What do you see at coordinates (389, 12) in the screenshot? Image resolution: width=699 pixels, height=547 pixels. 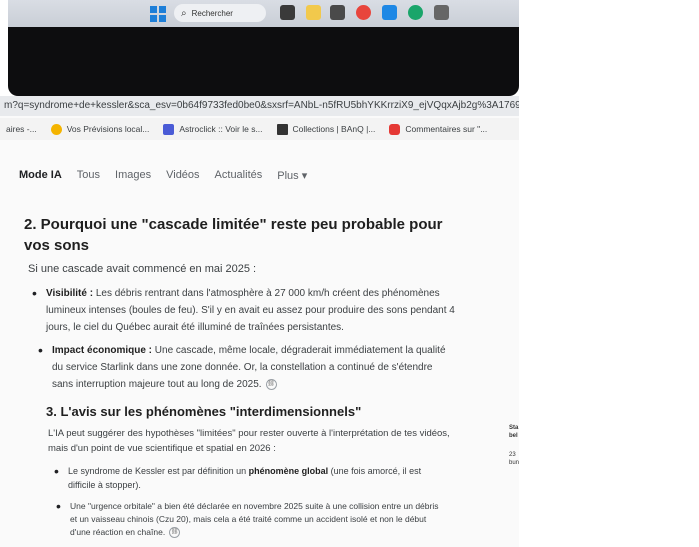 I see `mail-app-icon` at bounding box center [389, 12].